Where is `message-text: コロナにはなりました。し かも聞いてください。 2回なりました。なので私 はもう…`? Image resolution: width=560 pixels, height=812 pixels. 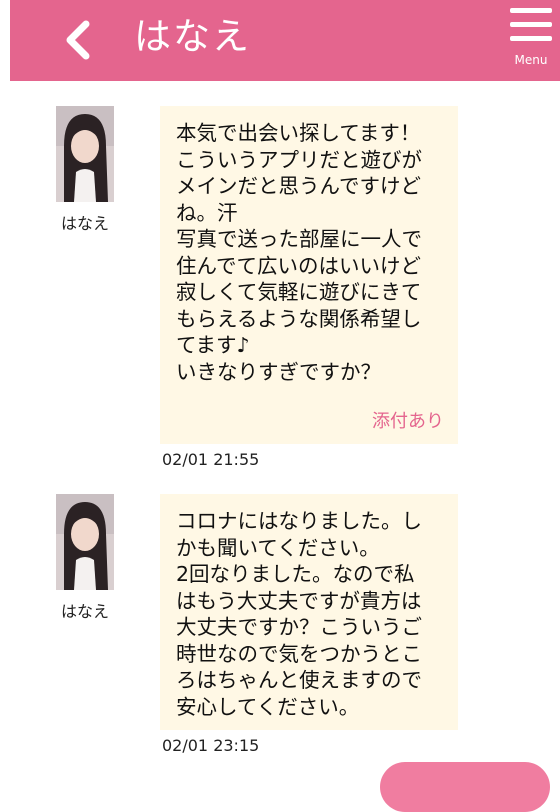
message-text: コロナにはなりました。し かも聞いてください。 2回なりました。なので私 はもう… is located at coordinates (299, 614).